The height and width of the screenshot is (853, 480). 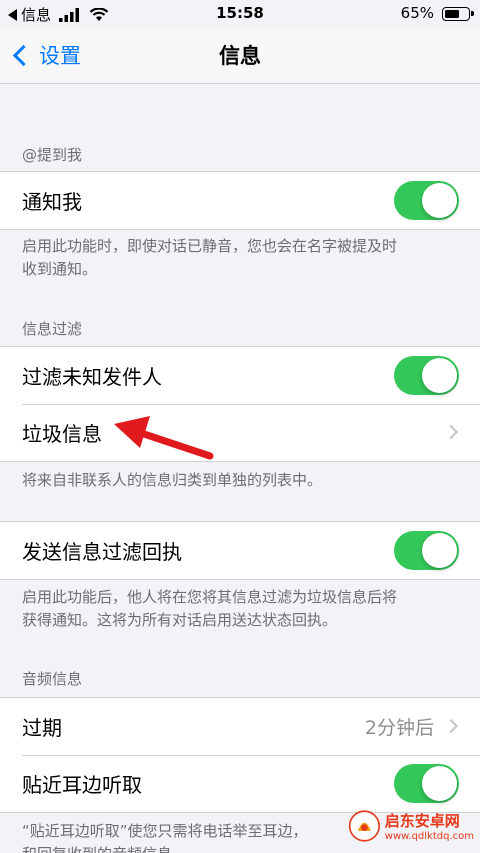 I want to click on mentions-group: 通知我, so click(x=240, y=200).